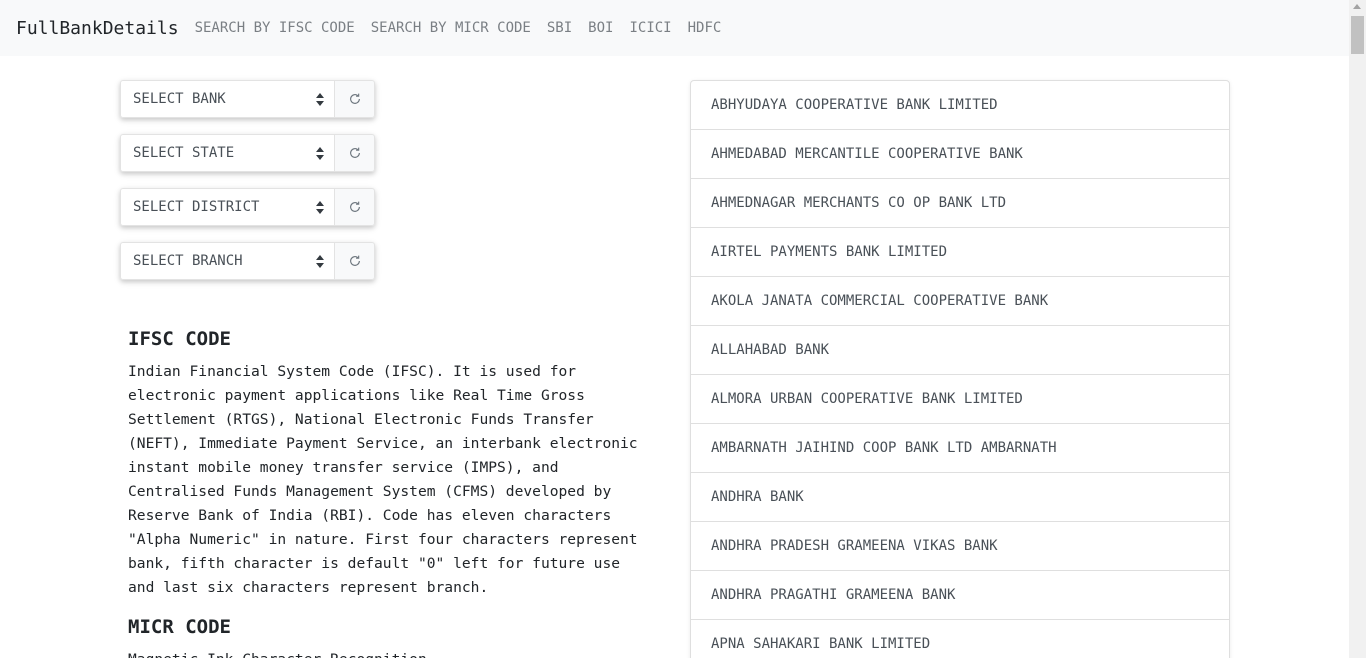 This screenshot has width=1366, height=658. I want to click on page-scrollbar, so click(1357, 329).